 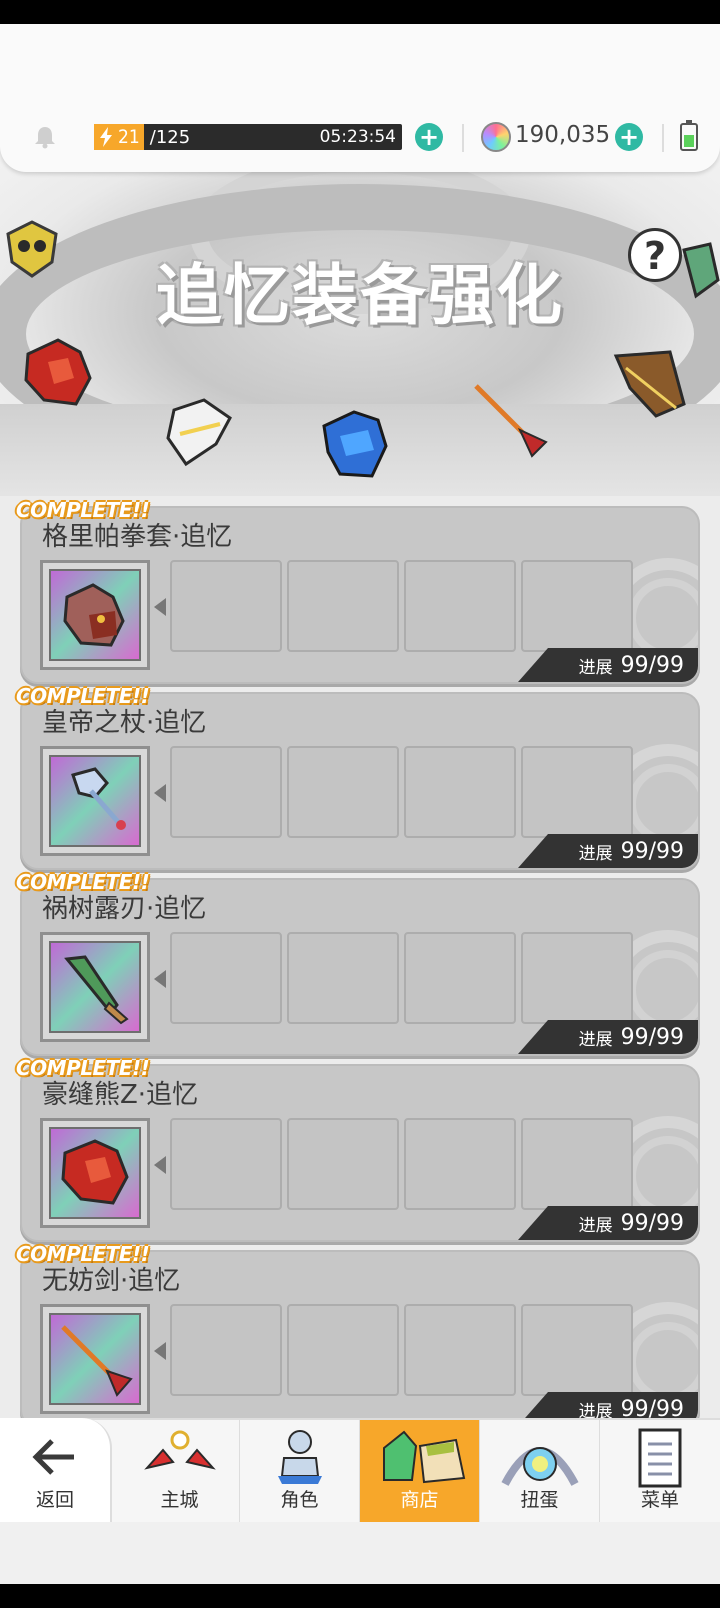 I want to click on white-scepter-icon, so click(x=199, y=432).